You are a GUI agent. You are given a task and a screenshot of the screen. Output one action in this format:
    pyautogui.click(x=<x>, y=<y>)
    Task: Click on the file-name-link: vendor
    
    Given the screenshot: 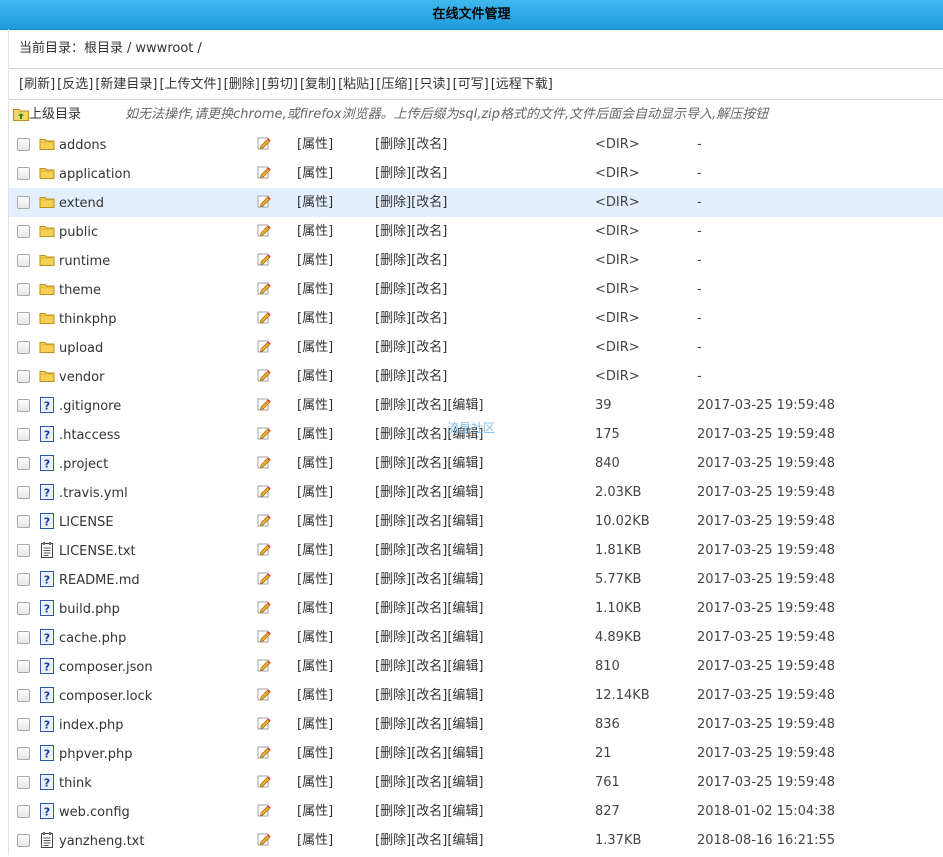 What is the action you would take?
    pyautogui.click(x=81, y=377)
    